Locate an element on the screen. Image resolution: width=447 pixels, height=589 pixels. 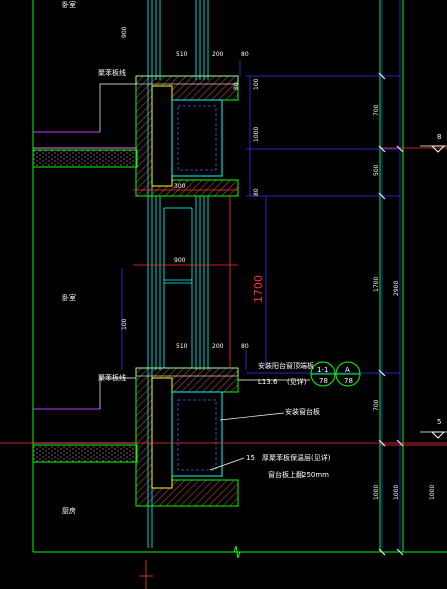
mortar-label-lower: 聚苯板线 is located at coordinates (112, 377).